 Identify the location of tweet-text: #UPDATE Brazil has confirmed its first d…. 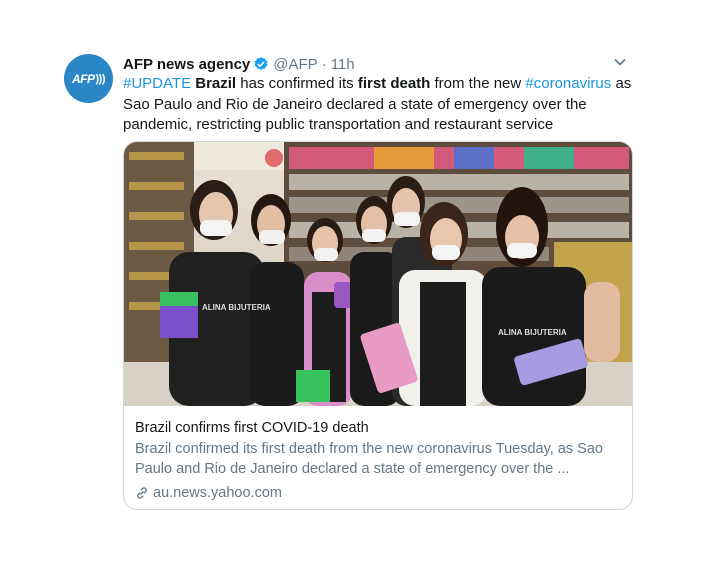
(378, 105).